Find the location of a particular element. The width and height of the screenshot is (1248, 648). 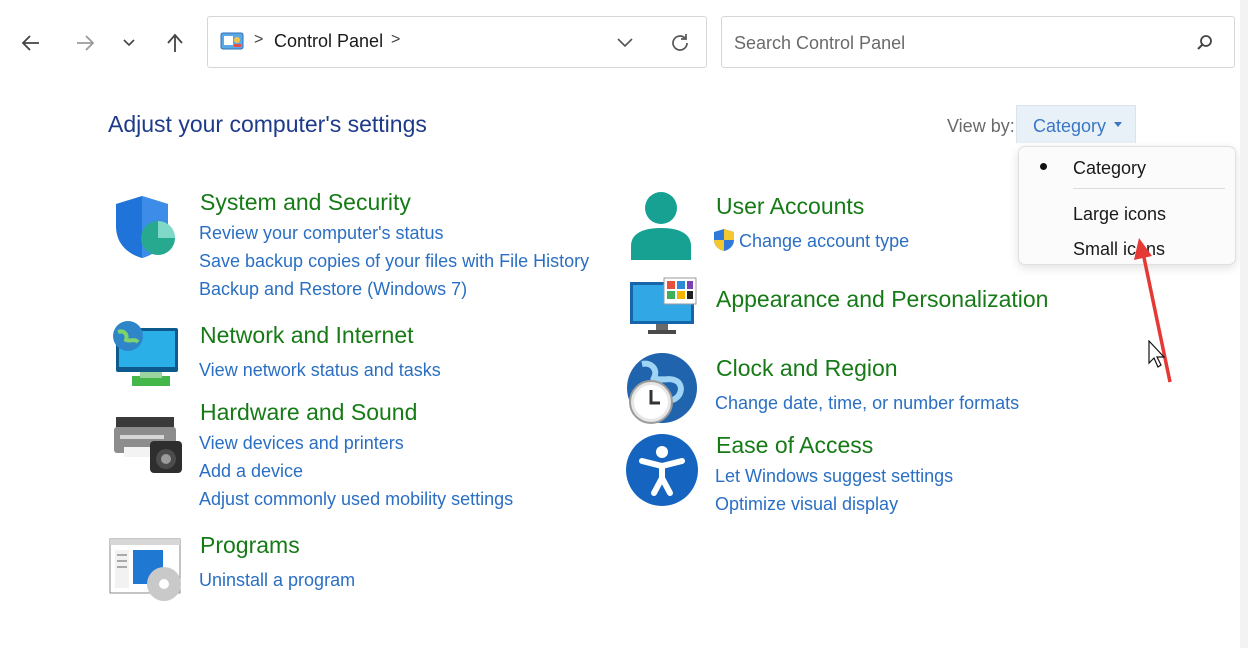

forward-arrow-icon is located at coordinates (86, 43).